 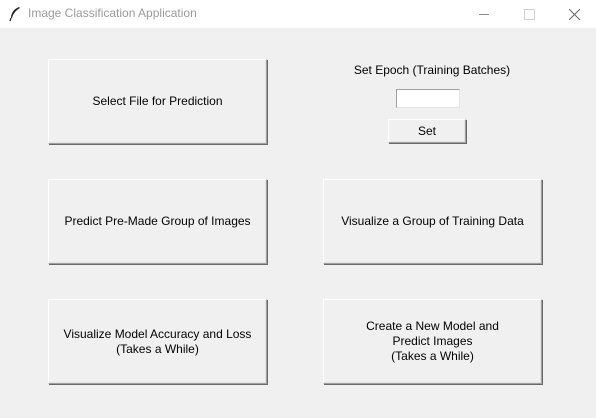 I want to click on maximize-button, so click(x=529, y=14).